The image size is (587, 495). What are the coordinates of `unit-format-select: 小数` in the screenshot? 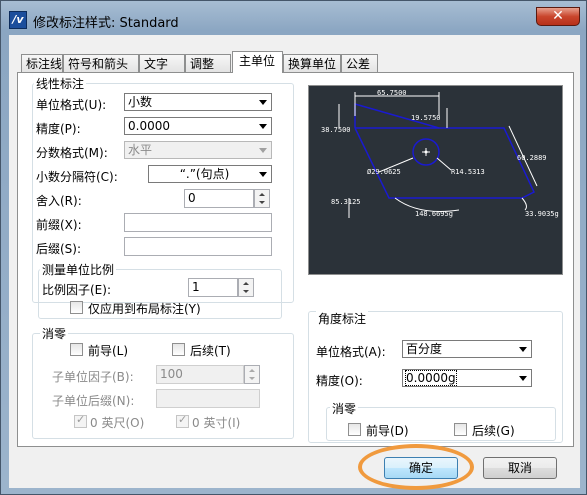 It's located at (198, 102).